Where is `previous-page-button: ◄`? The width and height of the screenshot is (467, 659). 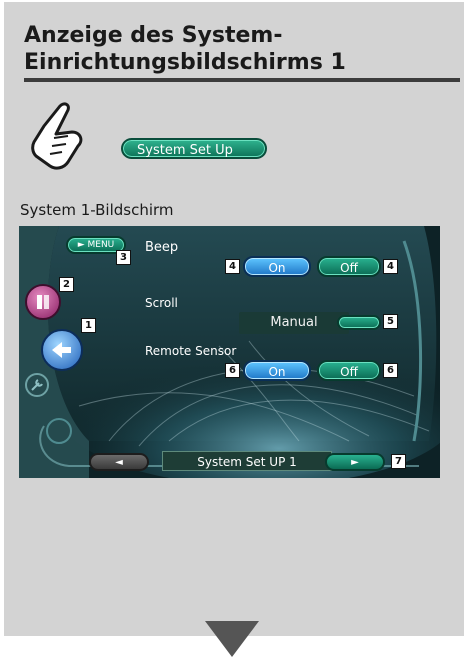
previous-page-button: ◄ is located at coordinates (119, 462).